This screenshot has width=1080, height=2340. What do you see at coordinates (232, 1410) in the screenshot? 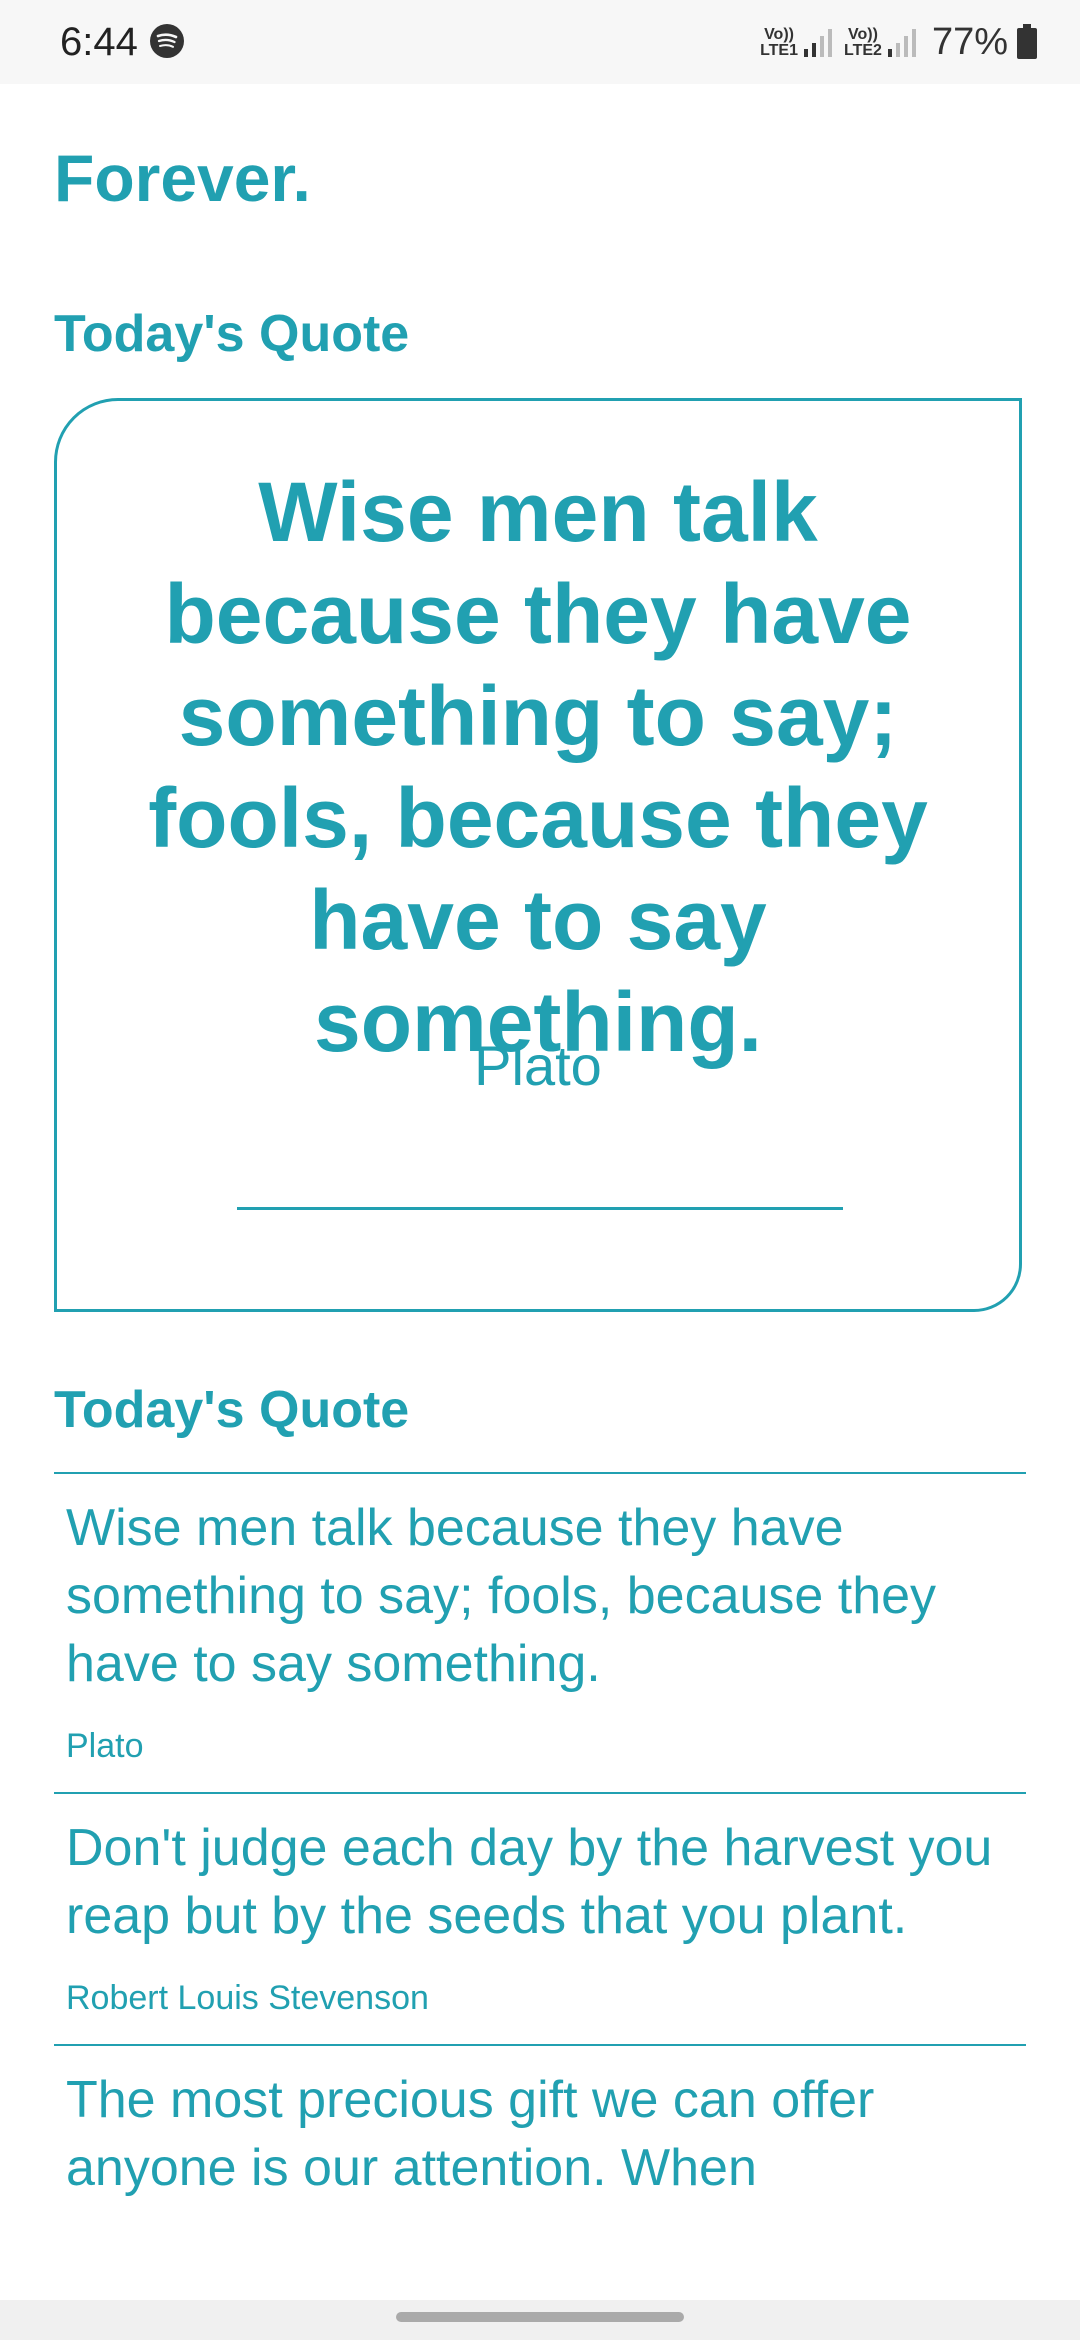
I see `list-section-title: Today's Quote` at bounding box center [232, 1410].